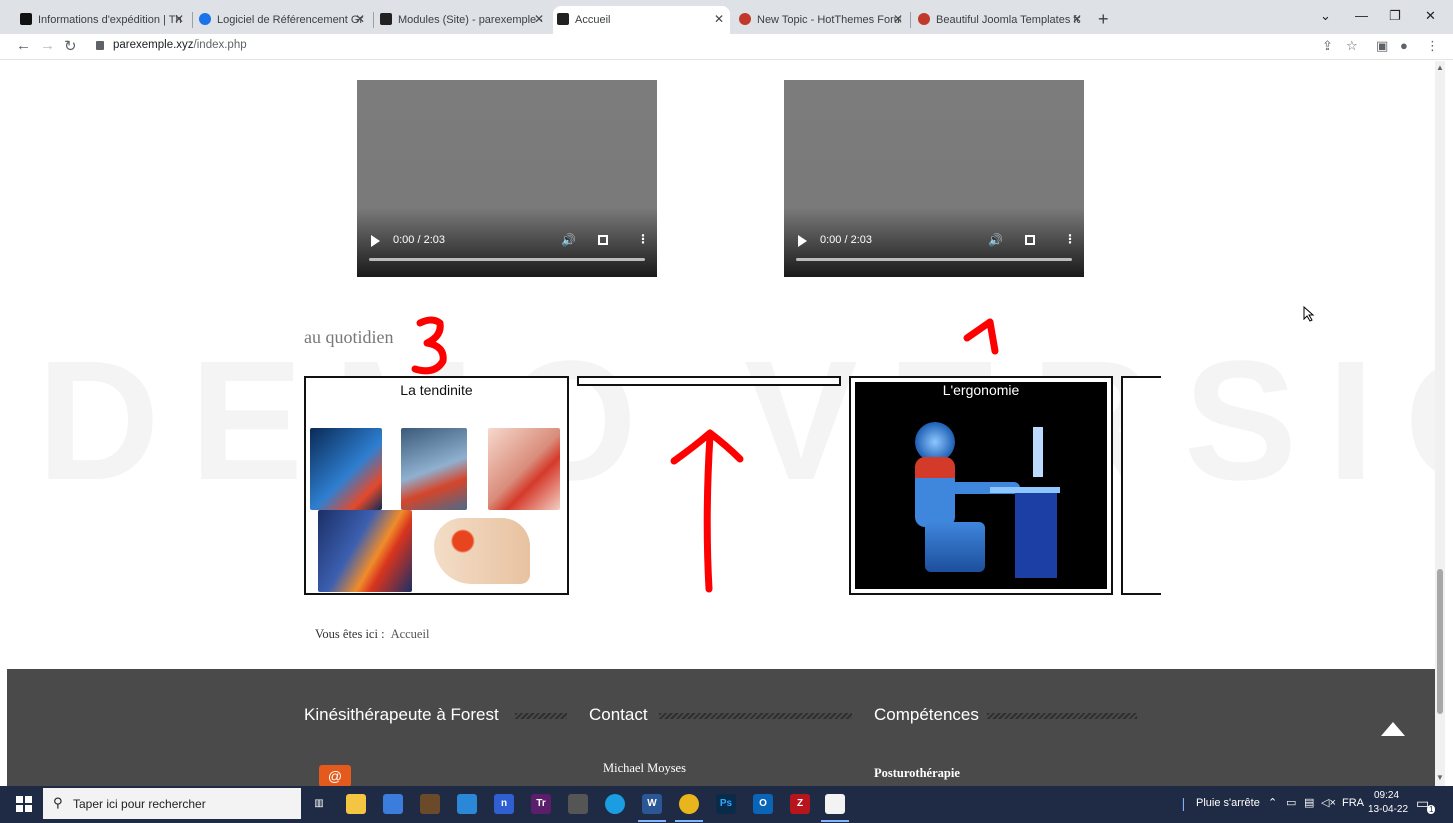 The height and width of the screenshot is (823, 1453). What do you see at coordinates (1361, 15) in the screenshot?
I see `minimize-button: —` at bounding box center [1361, 15].